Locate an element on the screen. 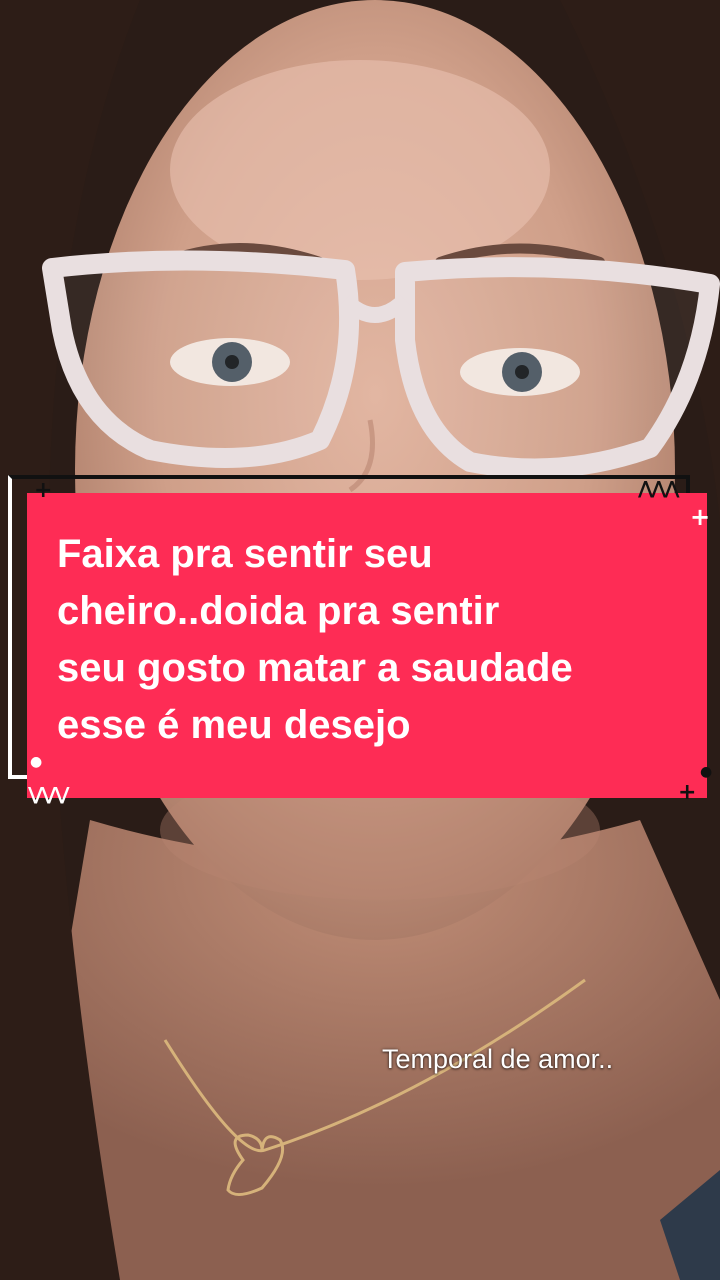  zigzag-icon: ⋁⋁⋁ is located at coordinates (48, 794).